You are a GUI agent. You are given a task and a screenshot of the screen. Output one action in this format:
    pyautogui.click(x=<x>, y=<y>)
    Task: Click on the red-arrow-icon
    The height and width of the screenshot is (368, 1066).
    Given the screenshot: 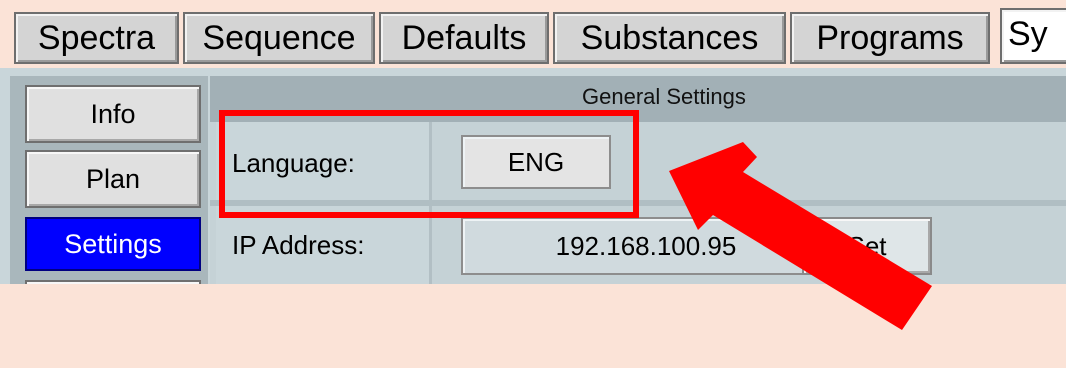 What is the action you would take?
    pyautogui.click(x=800, y=236)
    